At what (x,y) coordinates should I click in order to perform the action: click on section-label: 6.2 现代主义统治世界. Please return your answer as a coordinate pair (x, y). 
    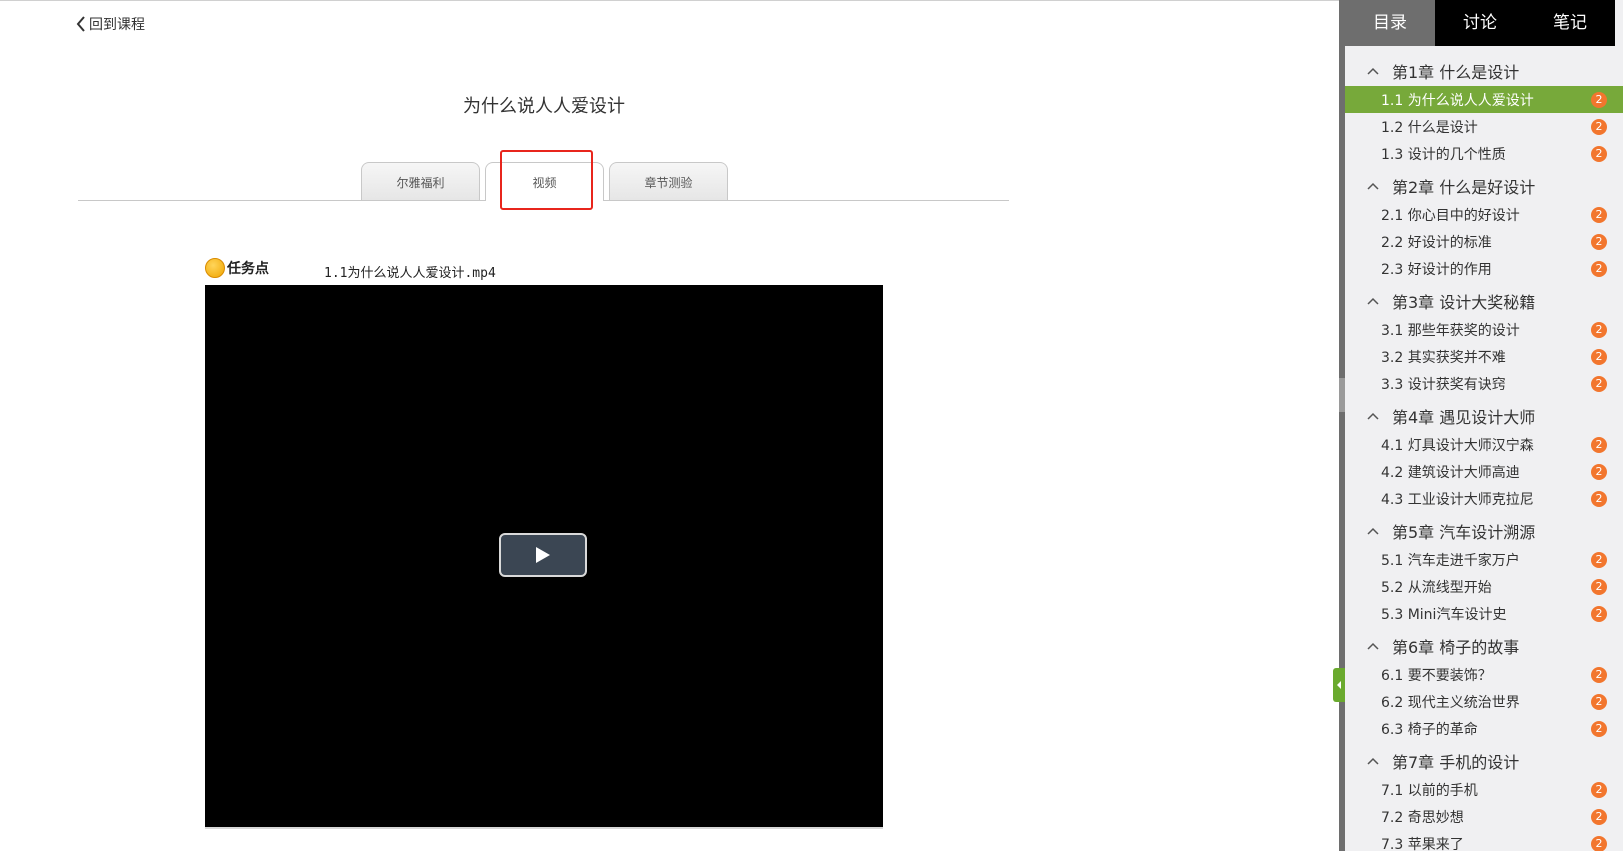
    Looking at the image, I should click on (1450, 702).